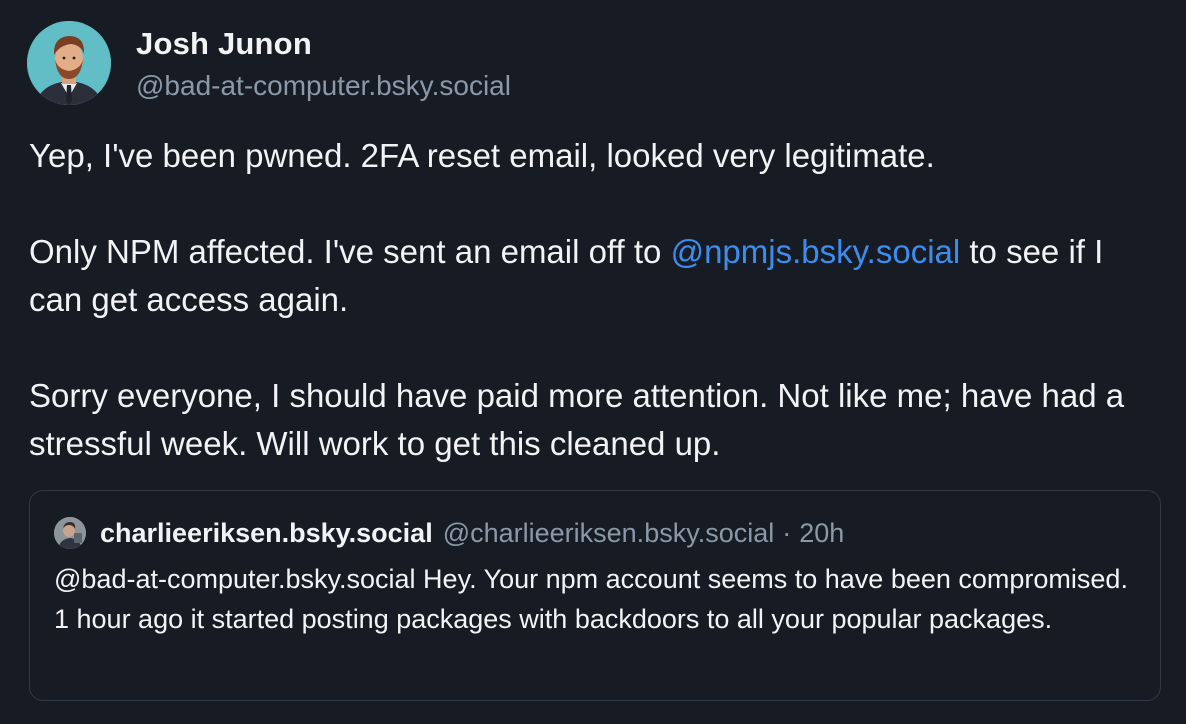  I want to click on author-handle: @bad-at-computer.bsky.social, so click(323, 86).